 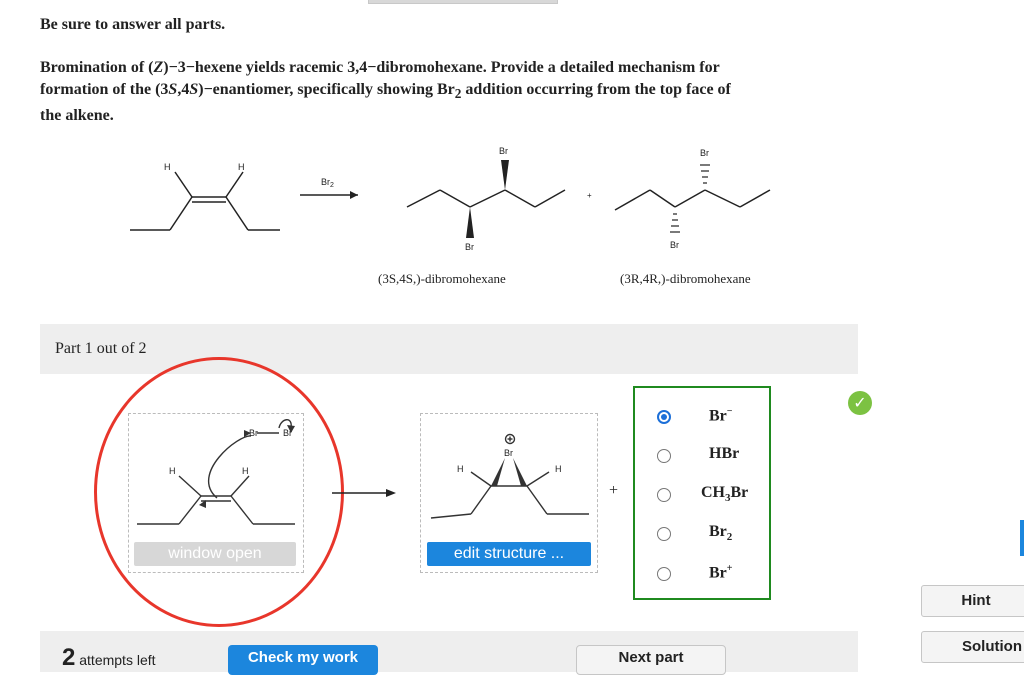 What do you see at coordinates (219, 492) in the screenshot?
I see `red-annotation-circle` at bounding box center [219, 492].